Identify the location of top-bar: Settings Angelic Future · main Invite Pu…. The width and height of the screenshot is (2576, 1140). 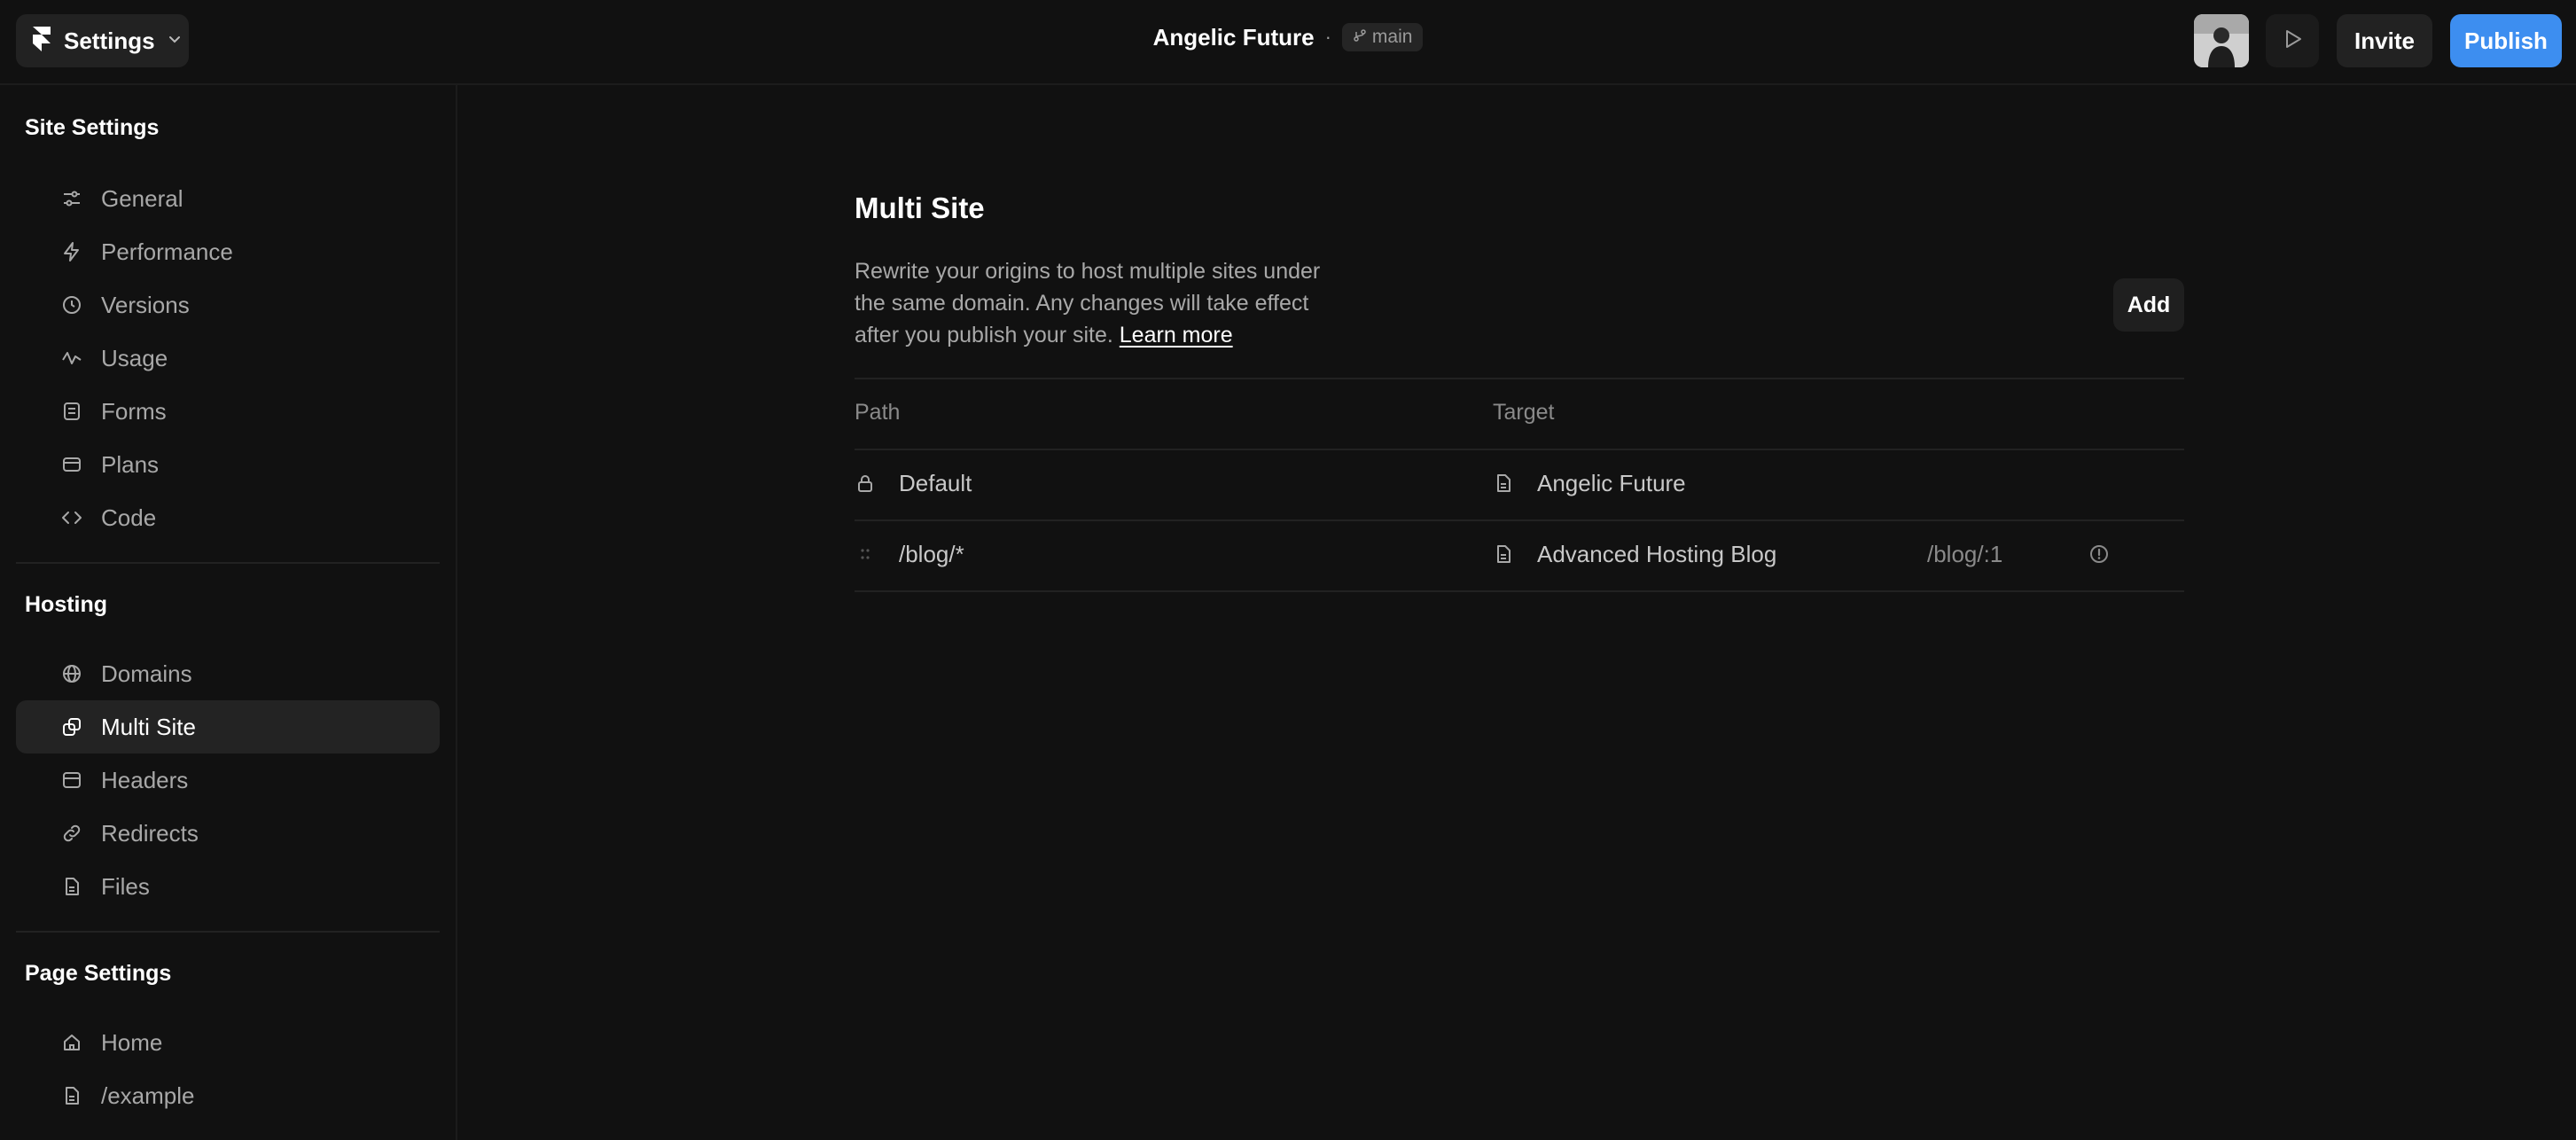
(1288, 42).